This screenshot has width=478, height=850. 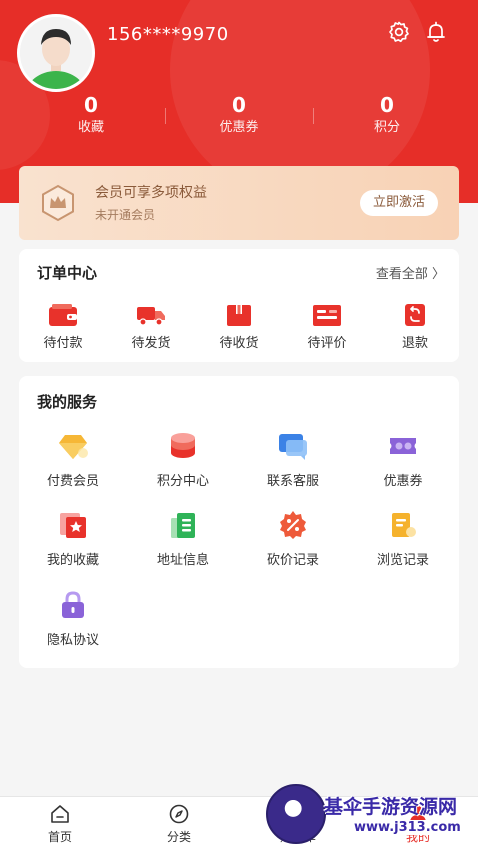 What do you see at coordinates (168, 34) in the screenshot?
I see `user-phone: 156****9970` at bounding box center [168, 34].